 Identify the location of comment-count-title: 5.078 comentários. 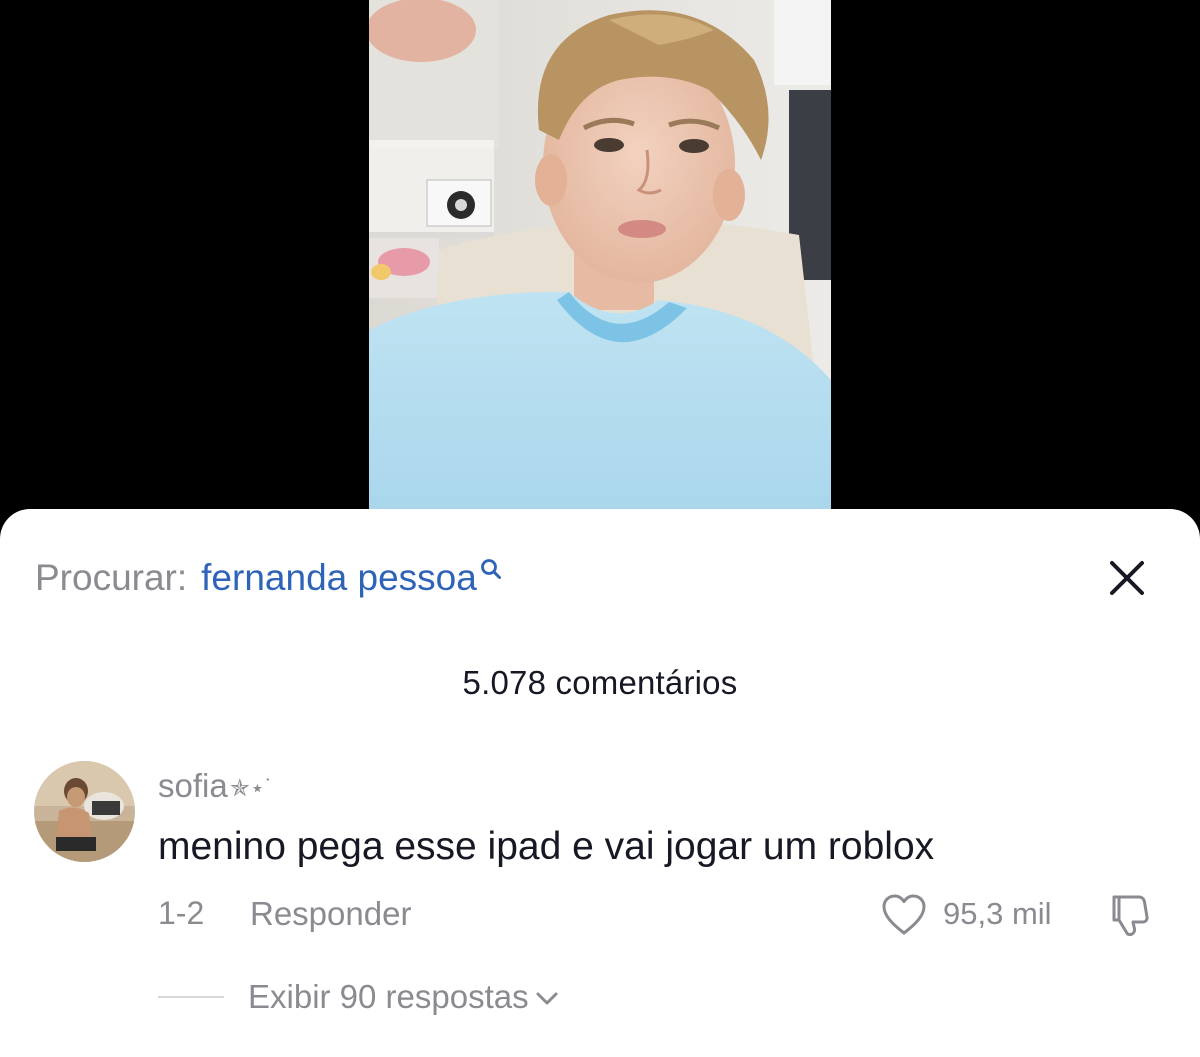
(600, 682).